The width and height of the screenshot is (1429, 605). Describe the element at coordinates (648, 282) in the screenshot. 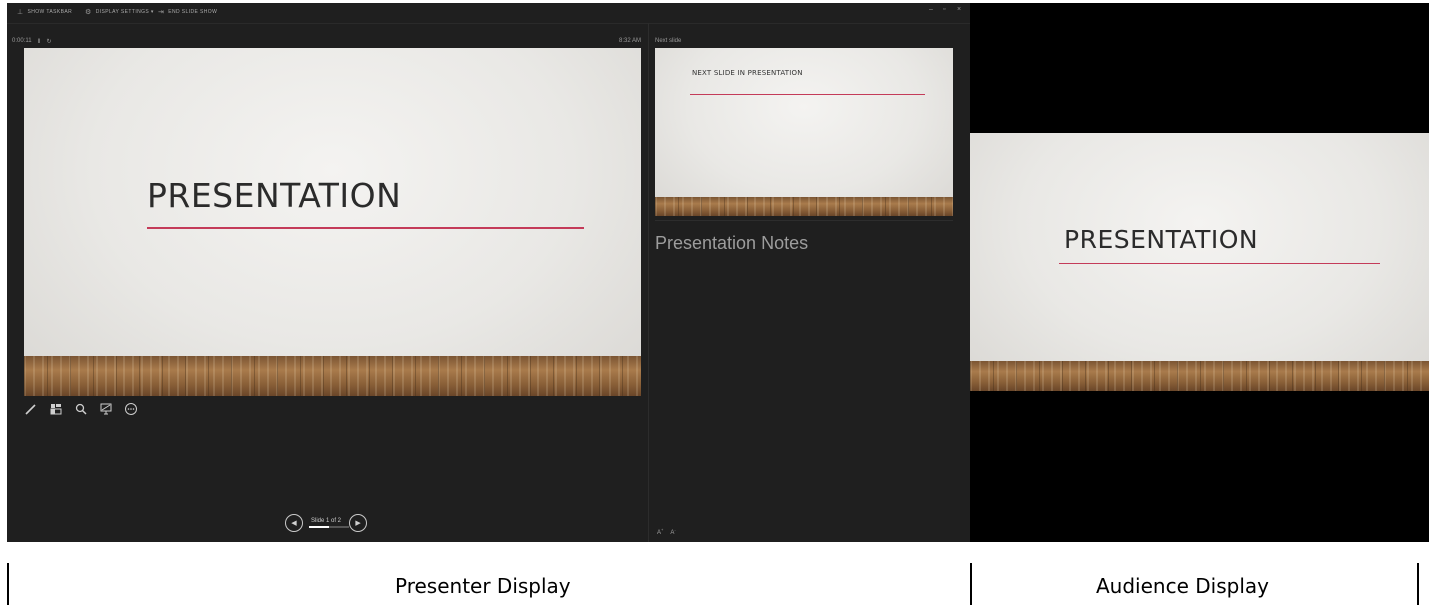

I see `pane-divider` at that location.